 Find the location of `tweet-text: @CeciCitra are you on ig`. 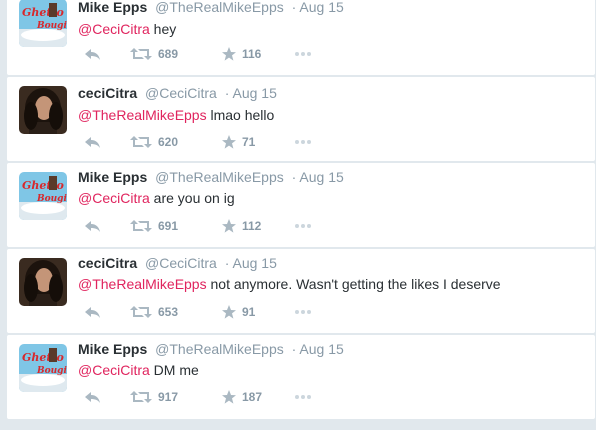

tweet-text: @CeciCitra are you on ig is located at coordinates (156, 198).